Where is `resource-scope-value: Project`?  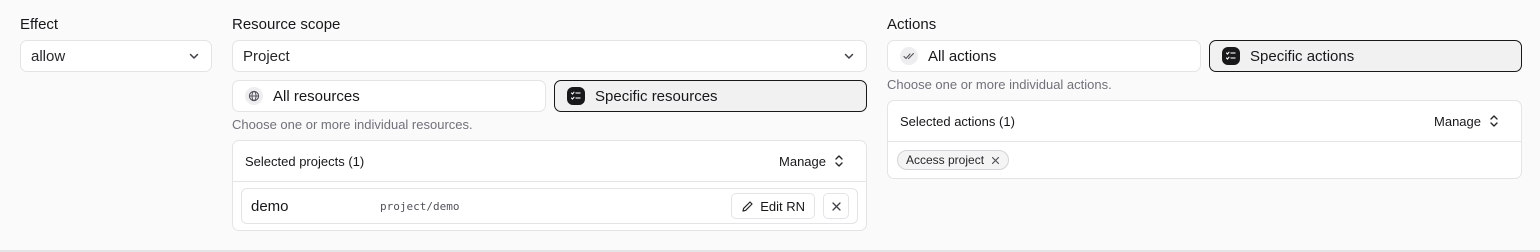 resource-scope-value: Project is located at coordinates (266, 56).